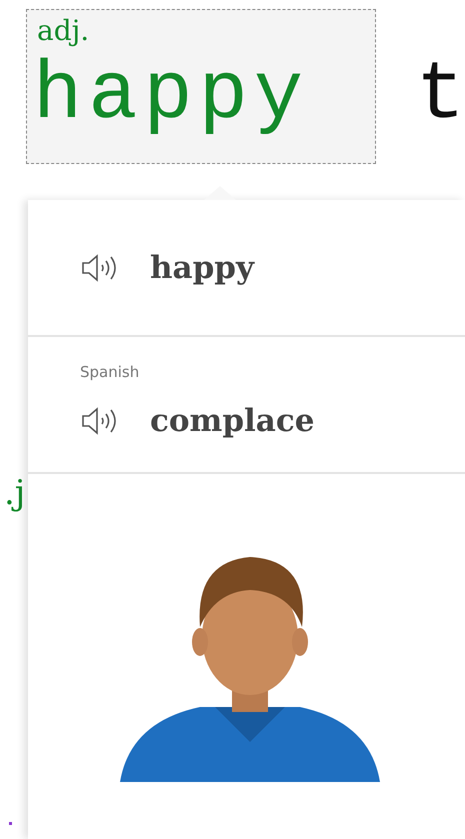  What do you see at coordinates (110, 371) in the screenshot?
I see `language-label: Spanish` at bounding box center [110, 371].